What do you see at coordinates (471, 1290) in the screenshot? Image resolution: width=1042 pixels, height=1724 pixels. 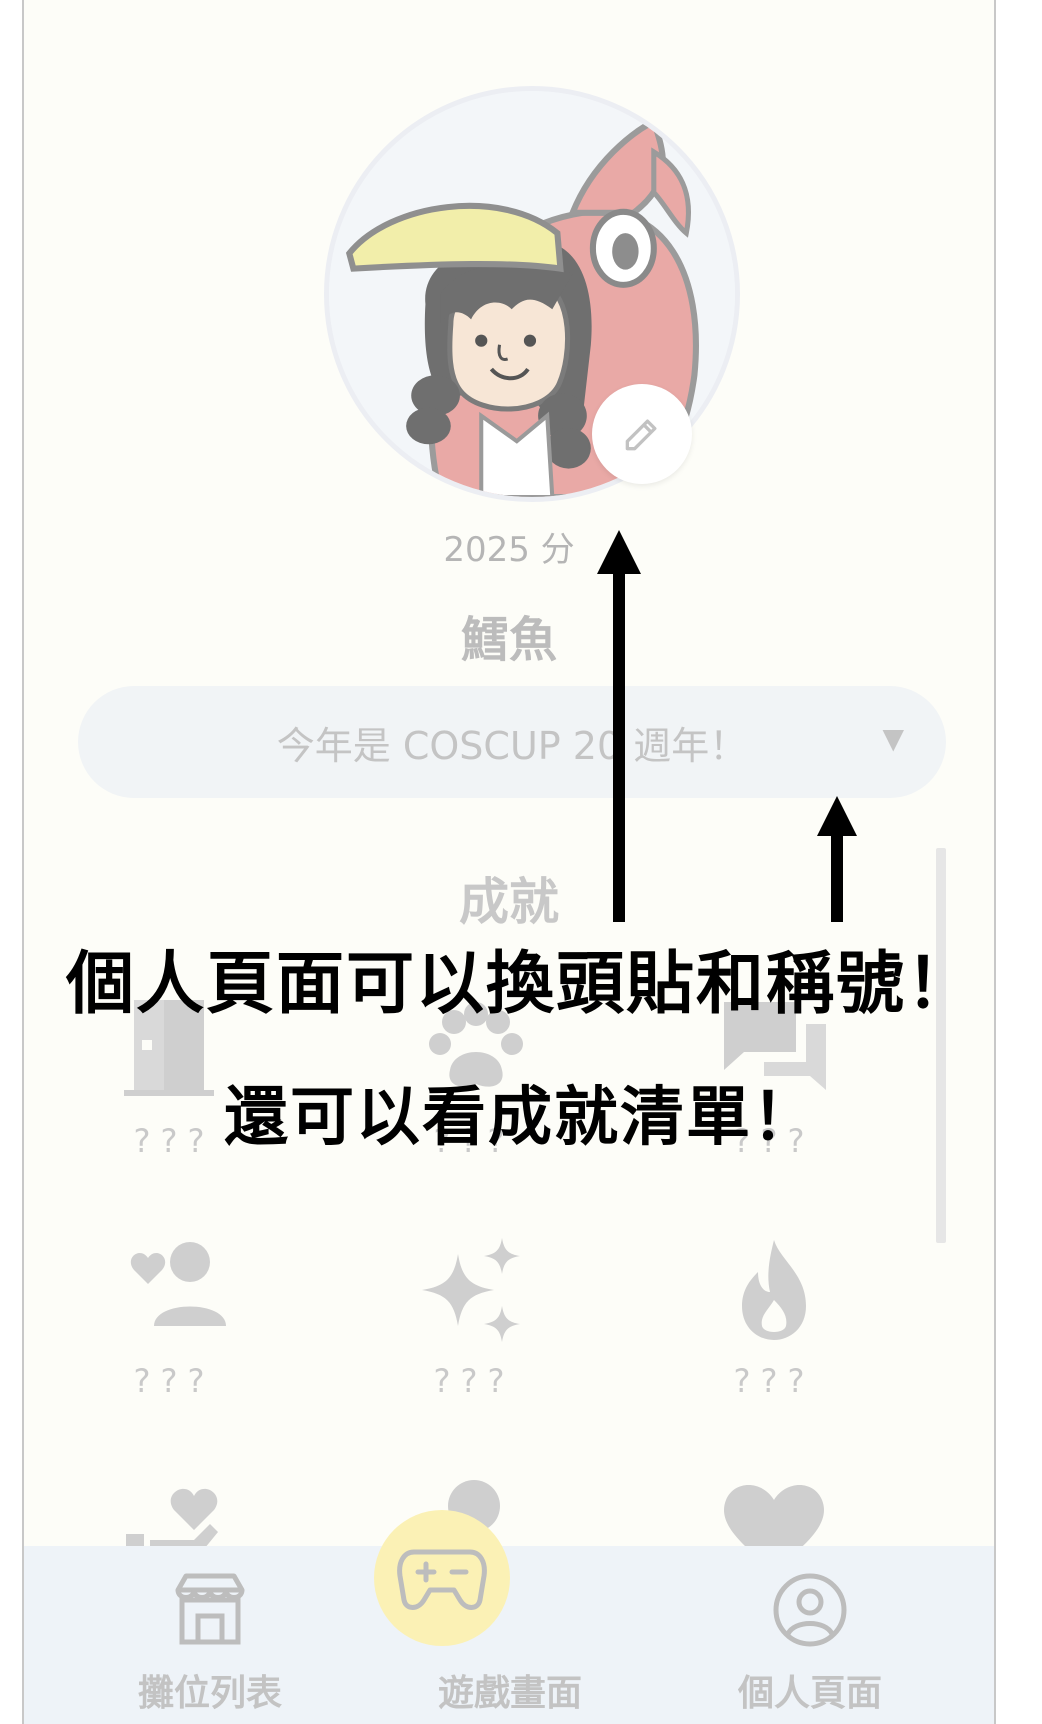 I see `sparkles-icon` at bounding box center [471, 1290].